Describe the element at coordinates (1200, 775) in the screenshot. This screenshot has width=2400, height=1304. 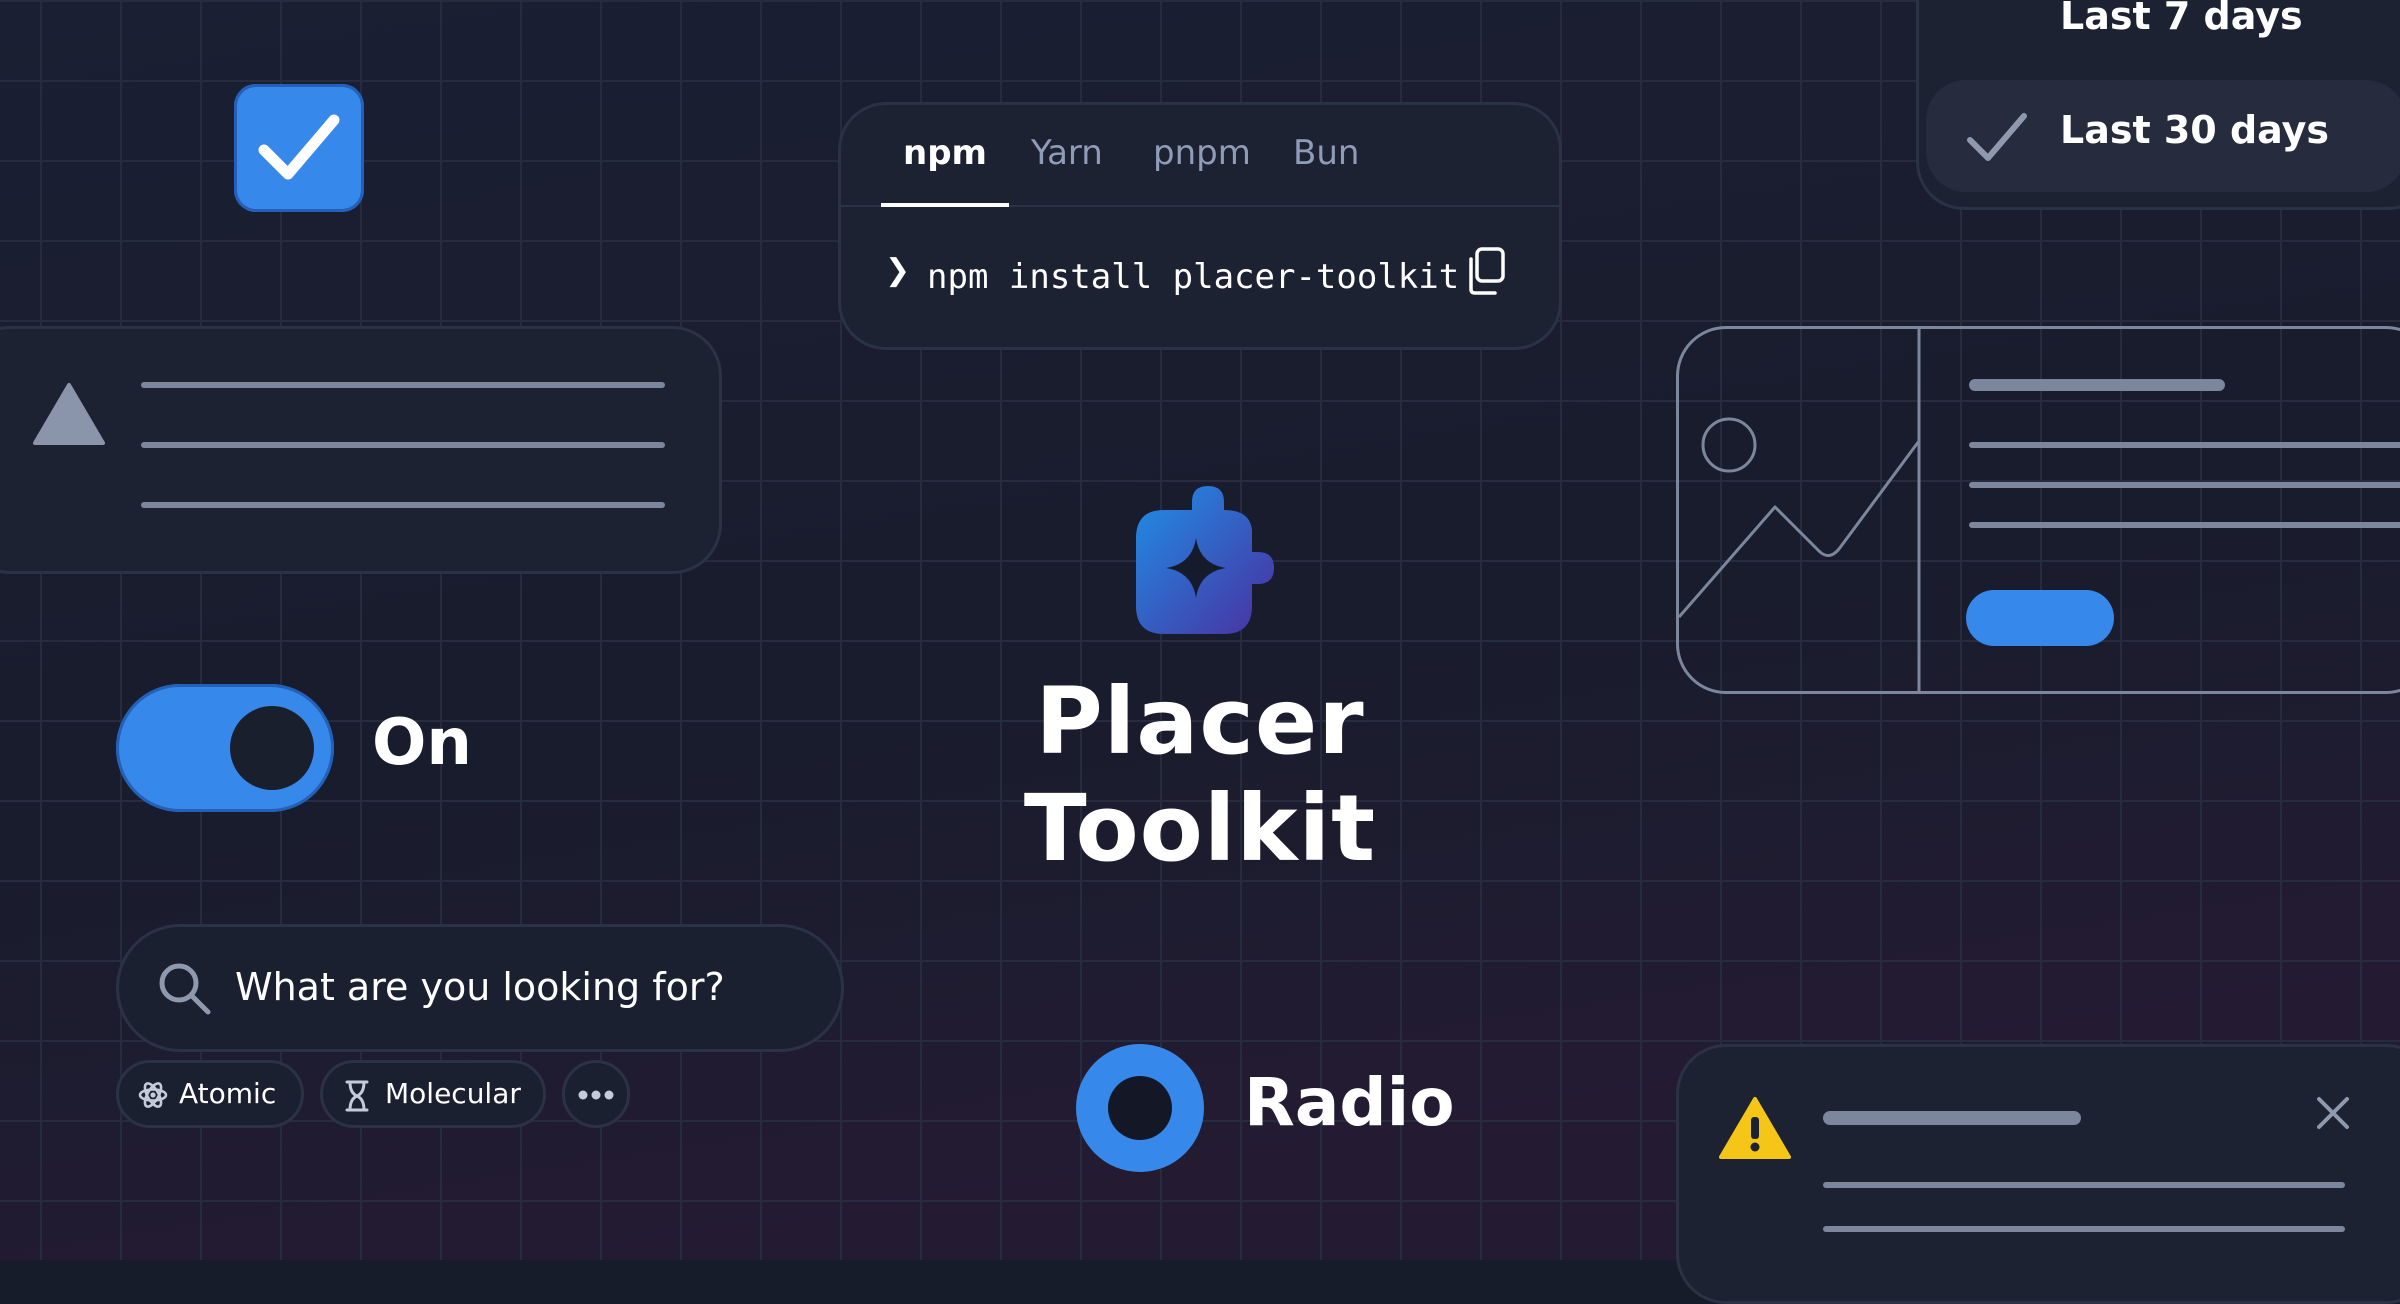
I see `brand-title: Placer Toolkit` at that location.